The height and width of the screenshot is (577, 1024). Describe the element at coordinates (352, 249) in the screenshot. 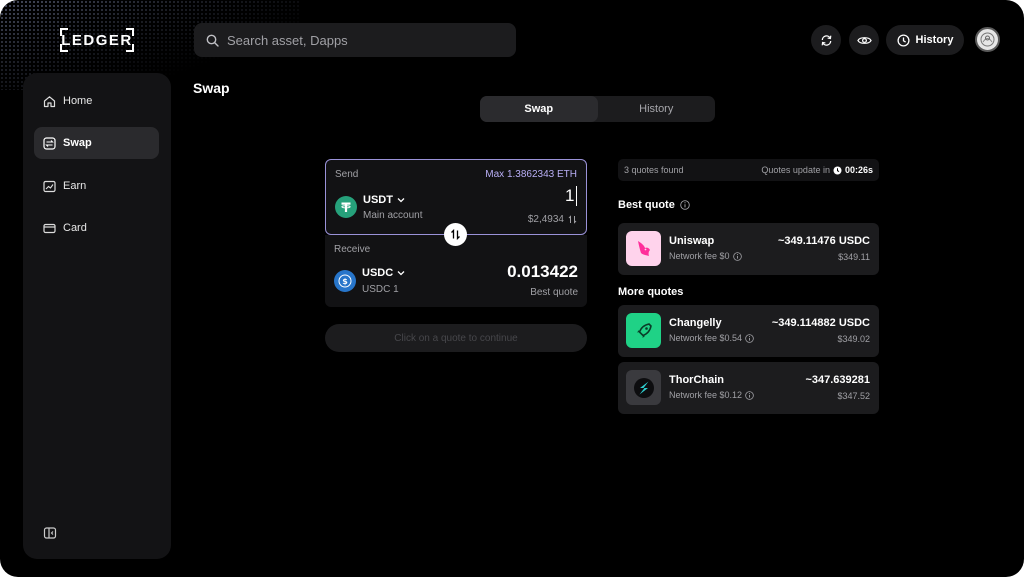

I see `receive-label: Receive` at that location.